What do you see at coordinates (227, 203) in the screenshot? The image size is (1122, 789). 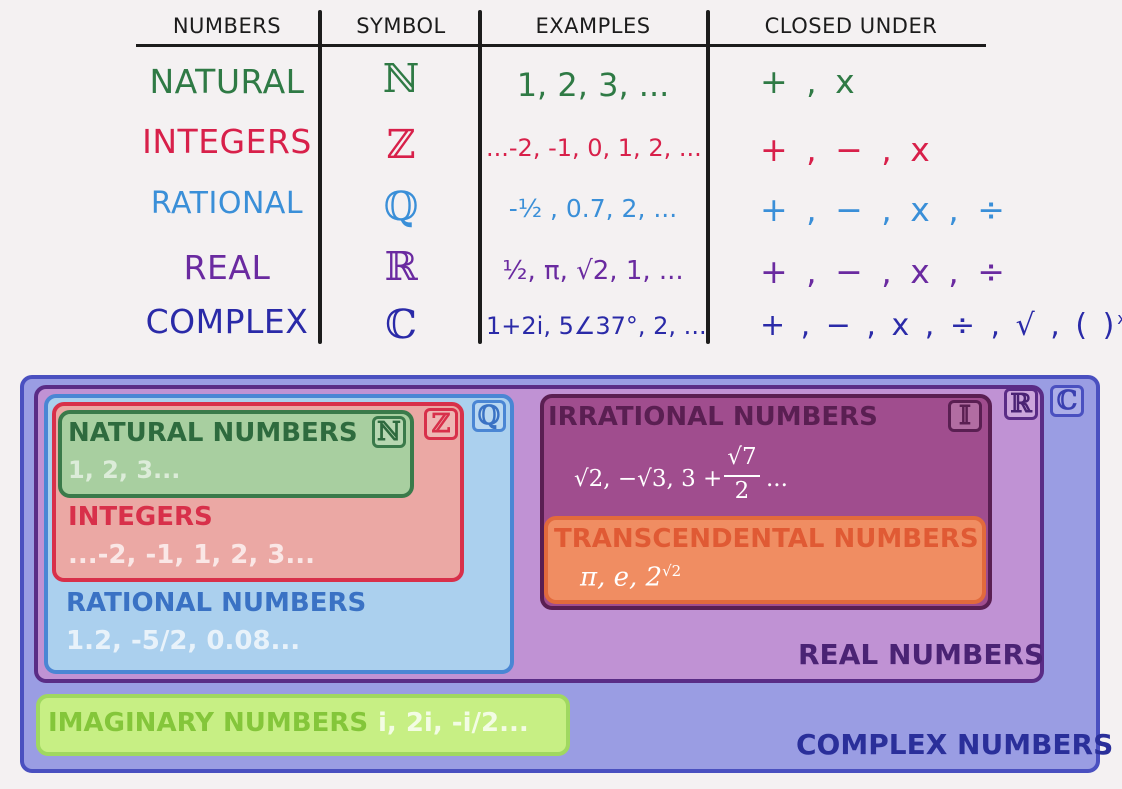 I see `row-name-rational: RATIONAL` at bounding box center [227, 203].